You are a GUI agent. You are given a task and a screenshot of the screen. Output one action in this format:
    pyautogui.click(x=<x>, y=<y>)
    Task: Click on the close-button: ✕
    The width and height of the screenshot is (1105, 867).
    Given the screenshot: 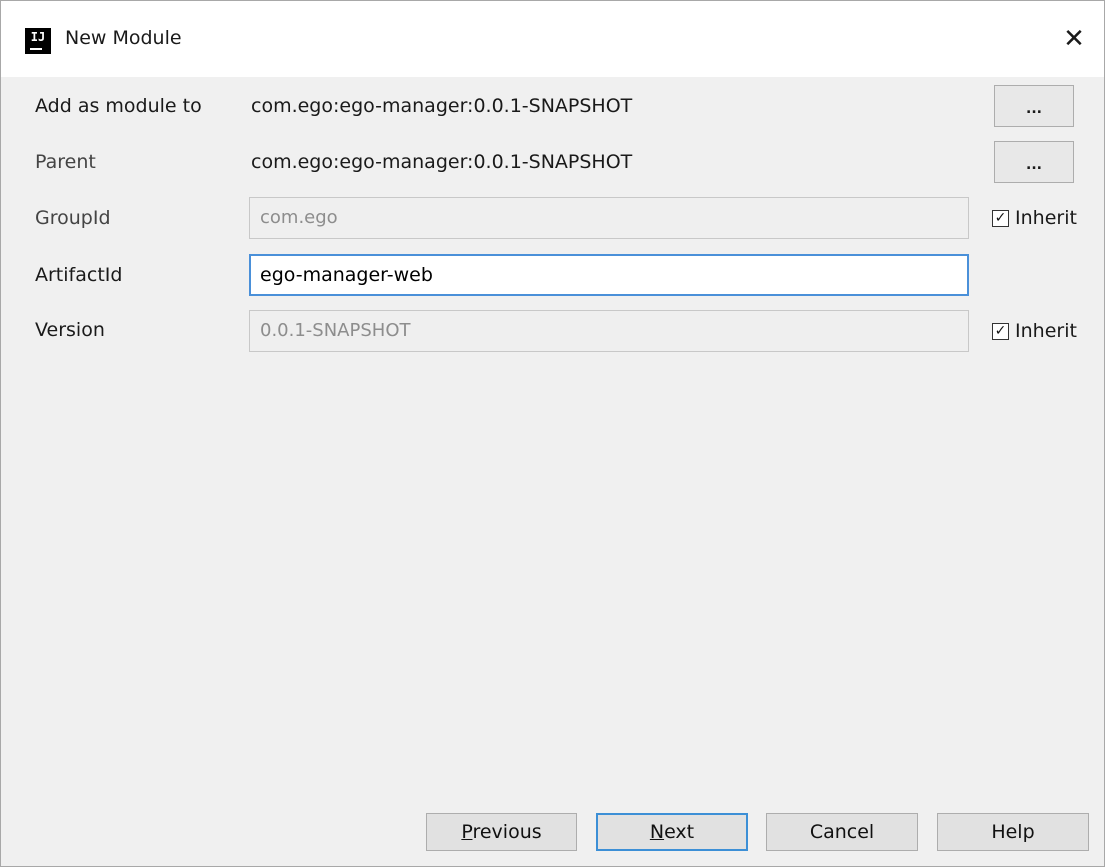 What is the action you would take?
    pyautogui.click(x=1074, y=39)
    